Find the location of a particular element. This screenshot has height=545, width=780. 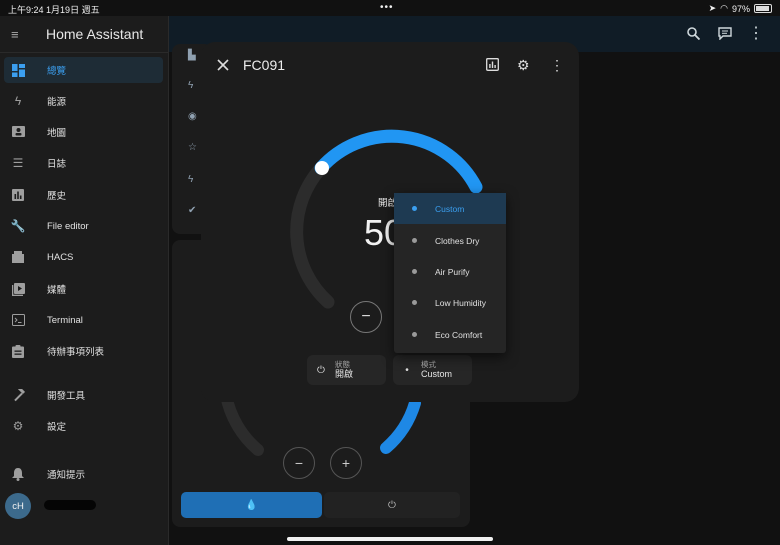

sidebar-item-todo: 待辦事項列表 is located at coordinates (83, 351).